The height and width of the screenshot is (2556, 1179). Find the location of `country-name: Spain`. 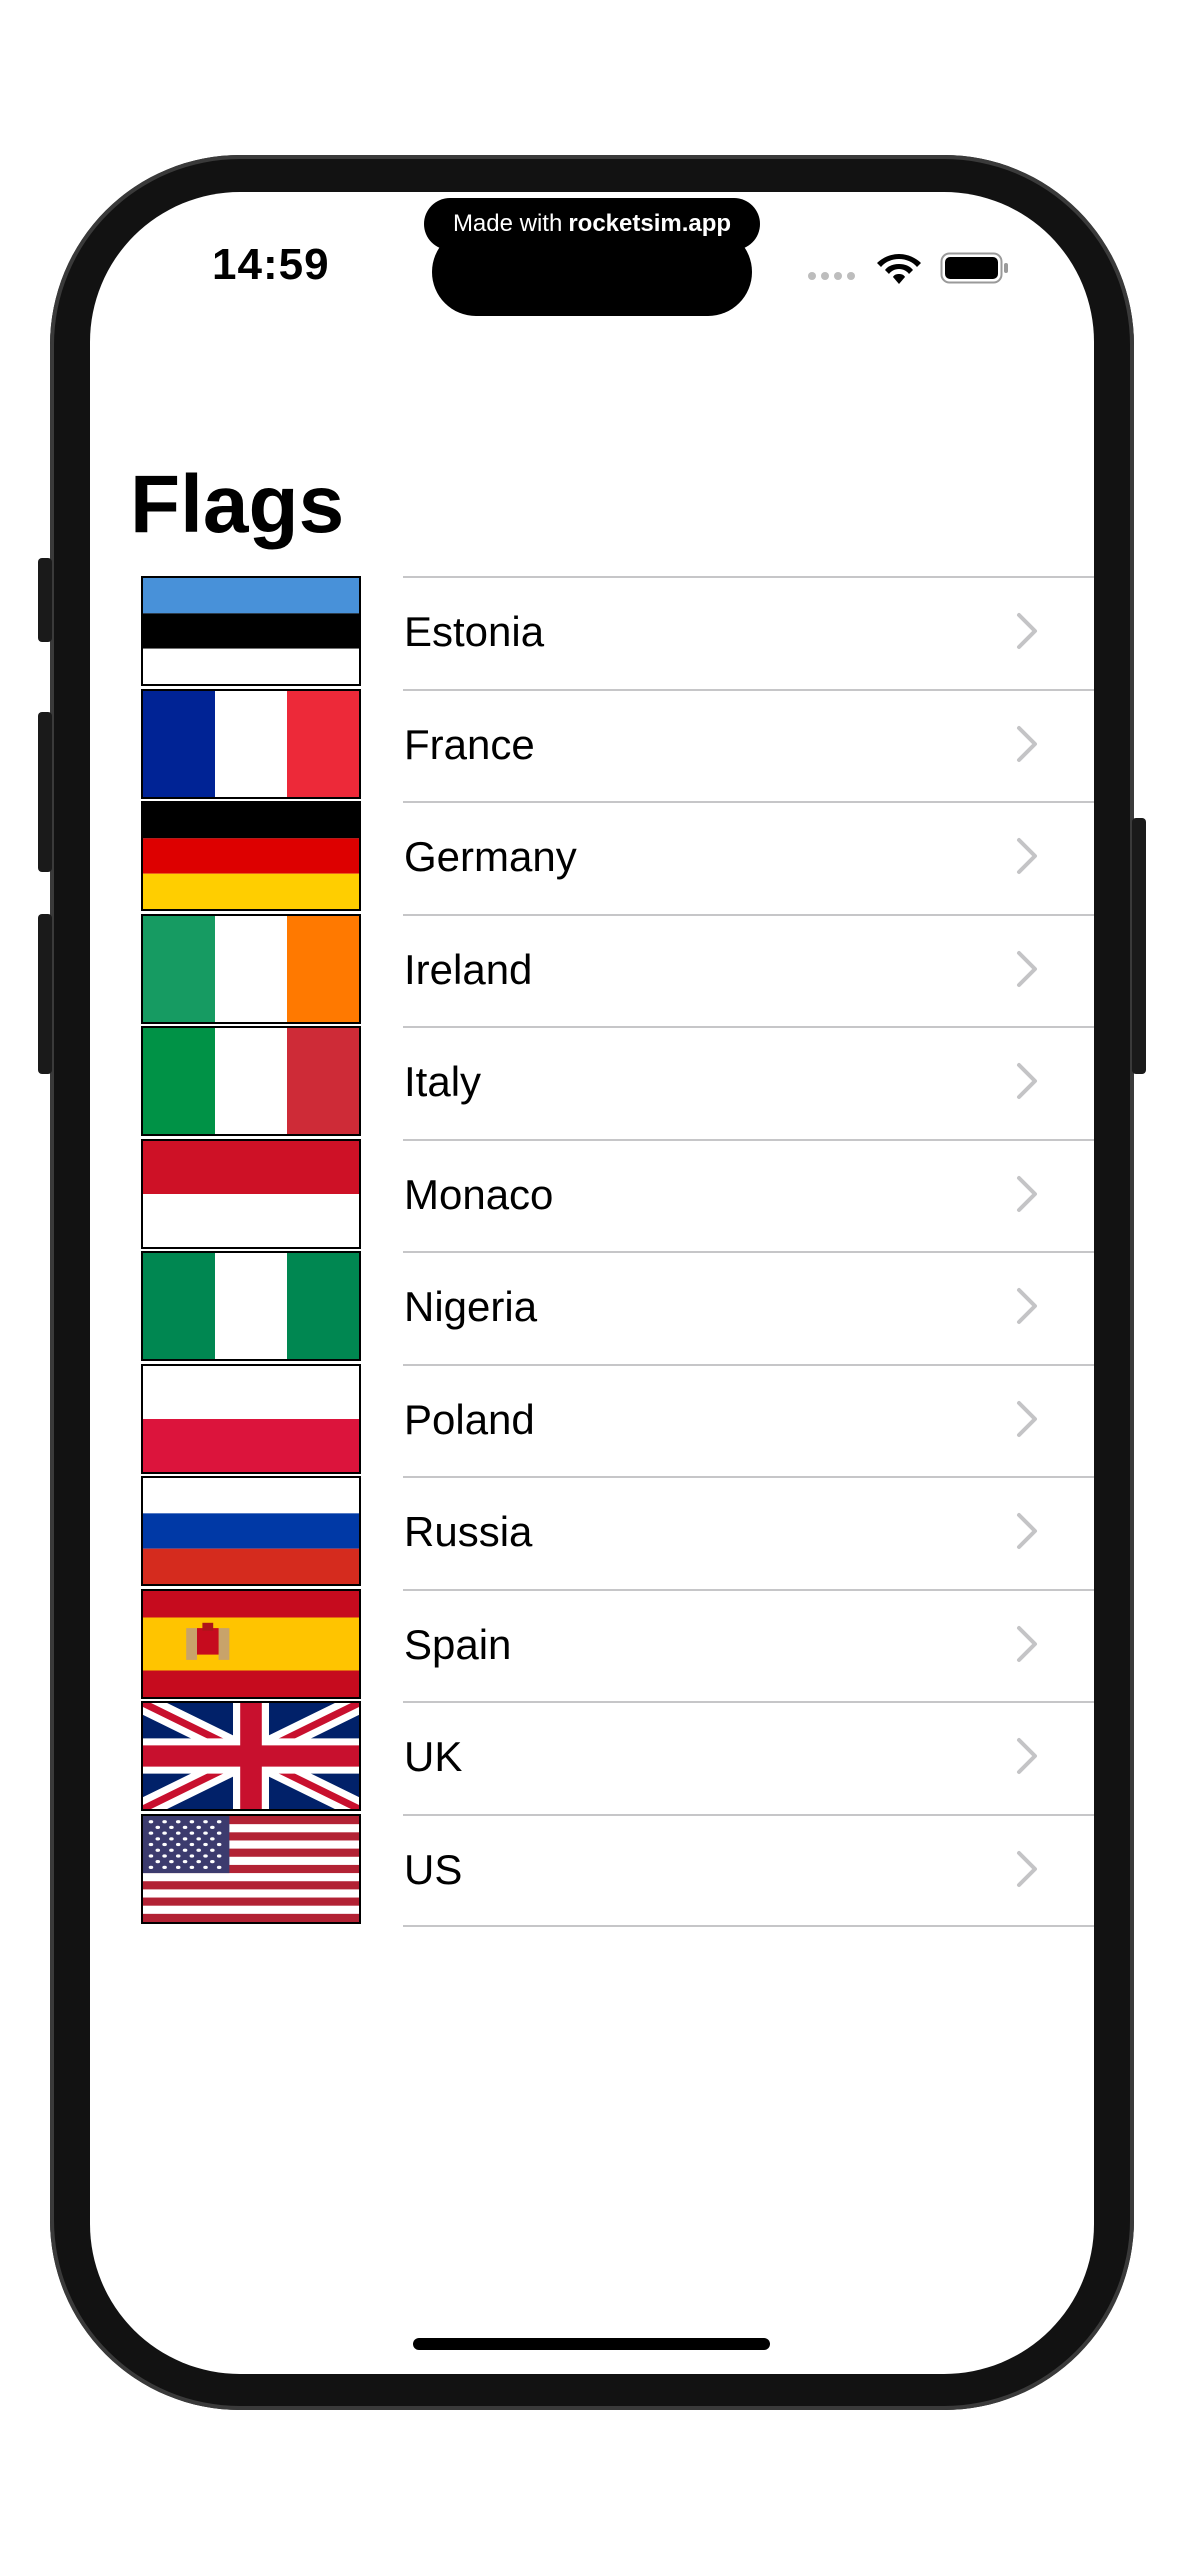

country-name: Spain is located at coordinates (458, 1644).